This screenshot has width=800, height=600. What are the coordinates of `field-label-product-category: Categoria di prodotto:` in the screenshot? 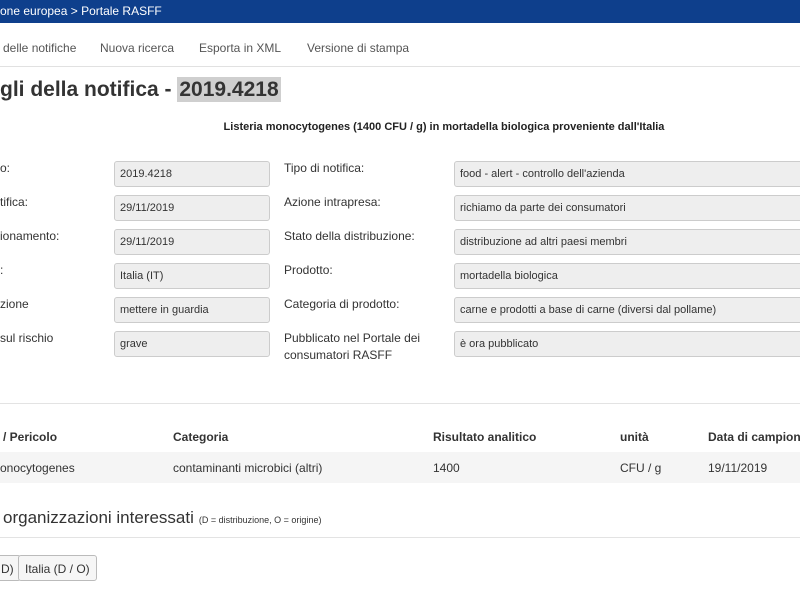 It's located at (342, 304).